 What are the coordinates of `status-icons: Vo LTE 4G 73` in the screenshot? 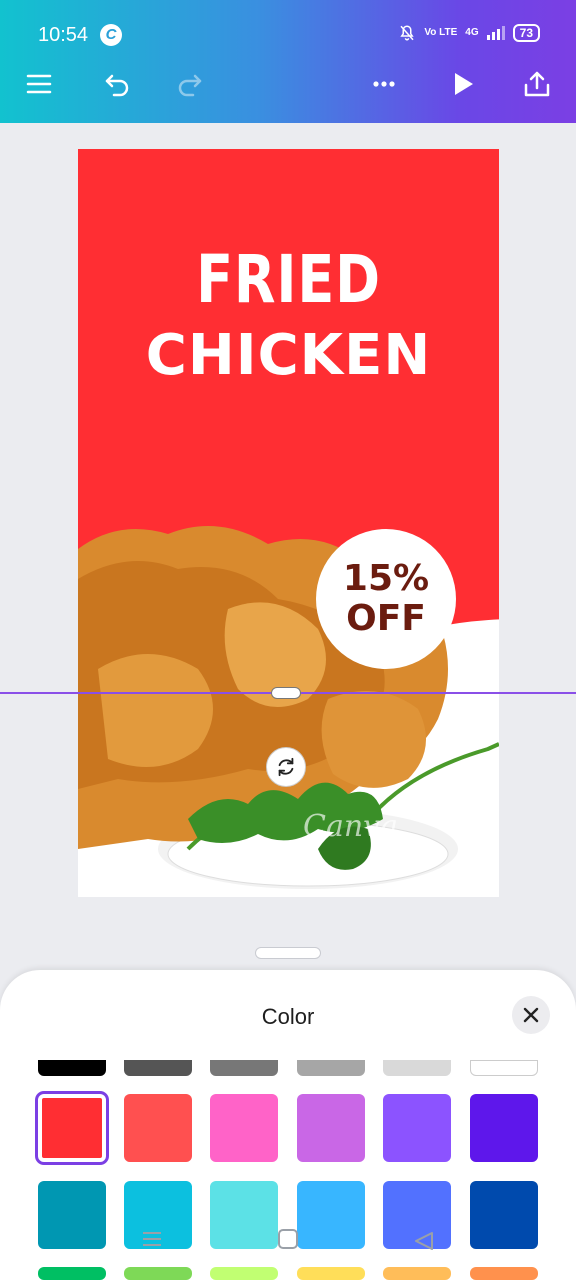 It's located at (469, 33).